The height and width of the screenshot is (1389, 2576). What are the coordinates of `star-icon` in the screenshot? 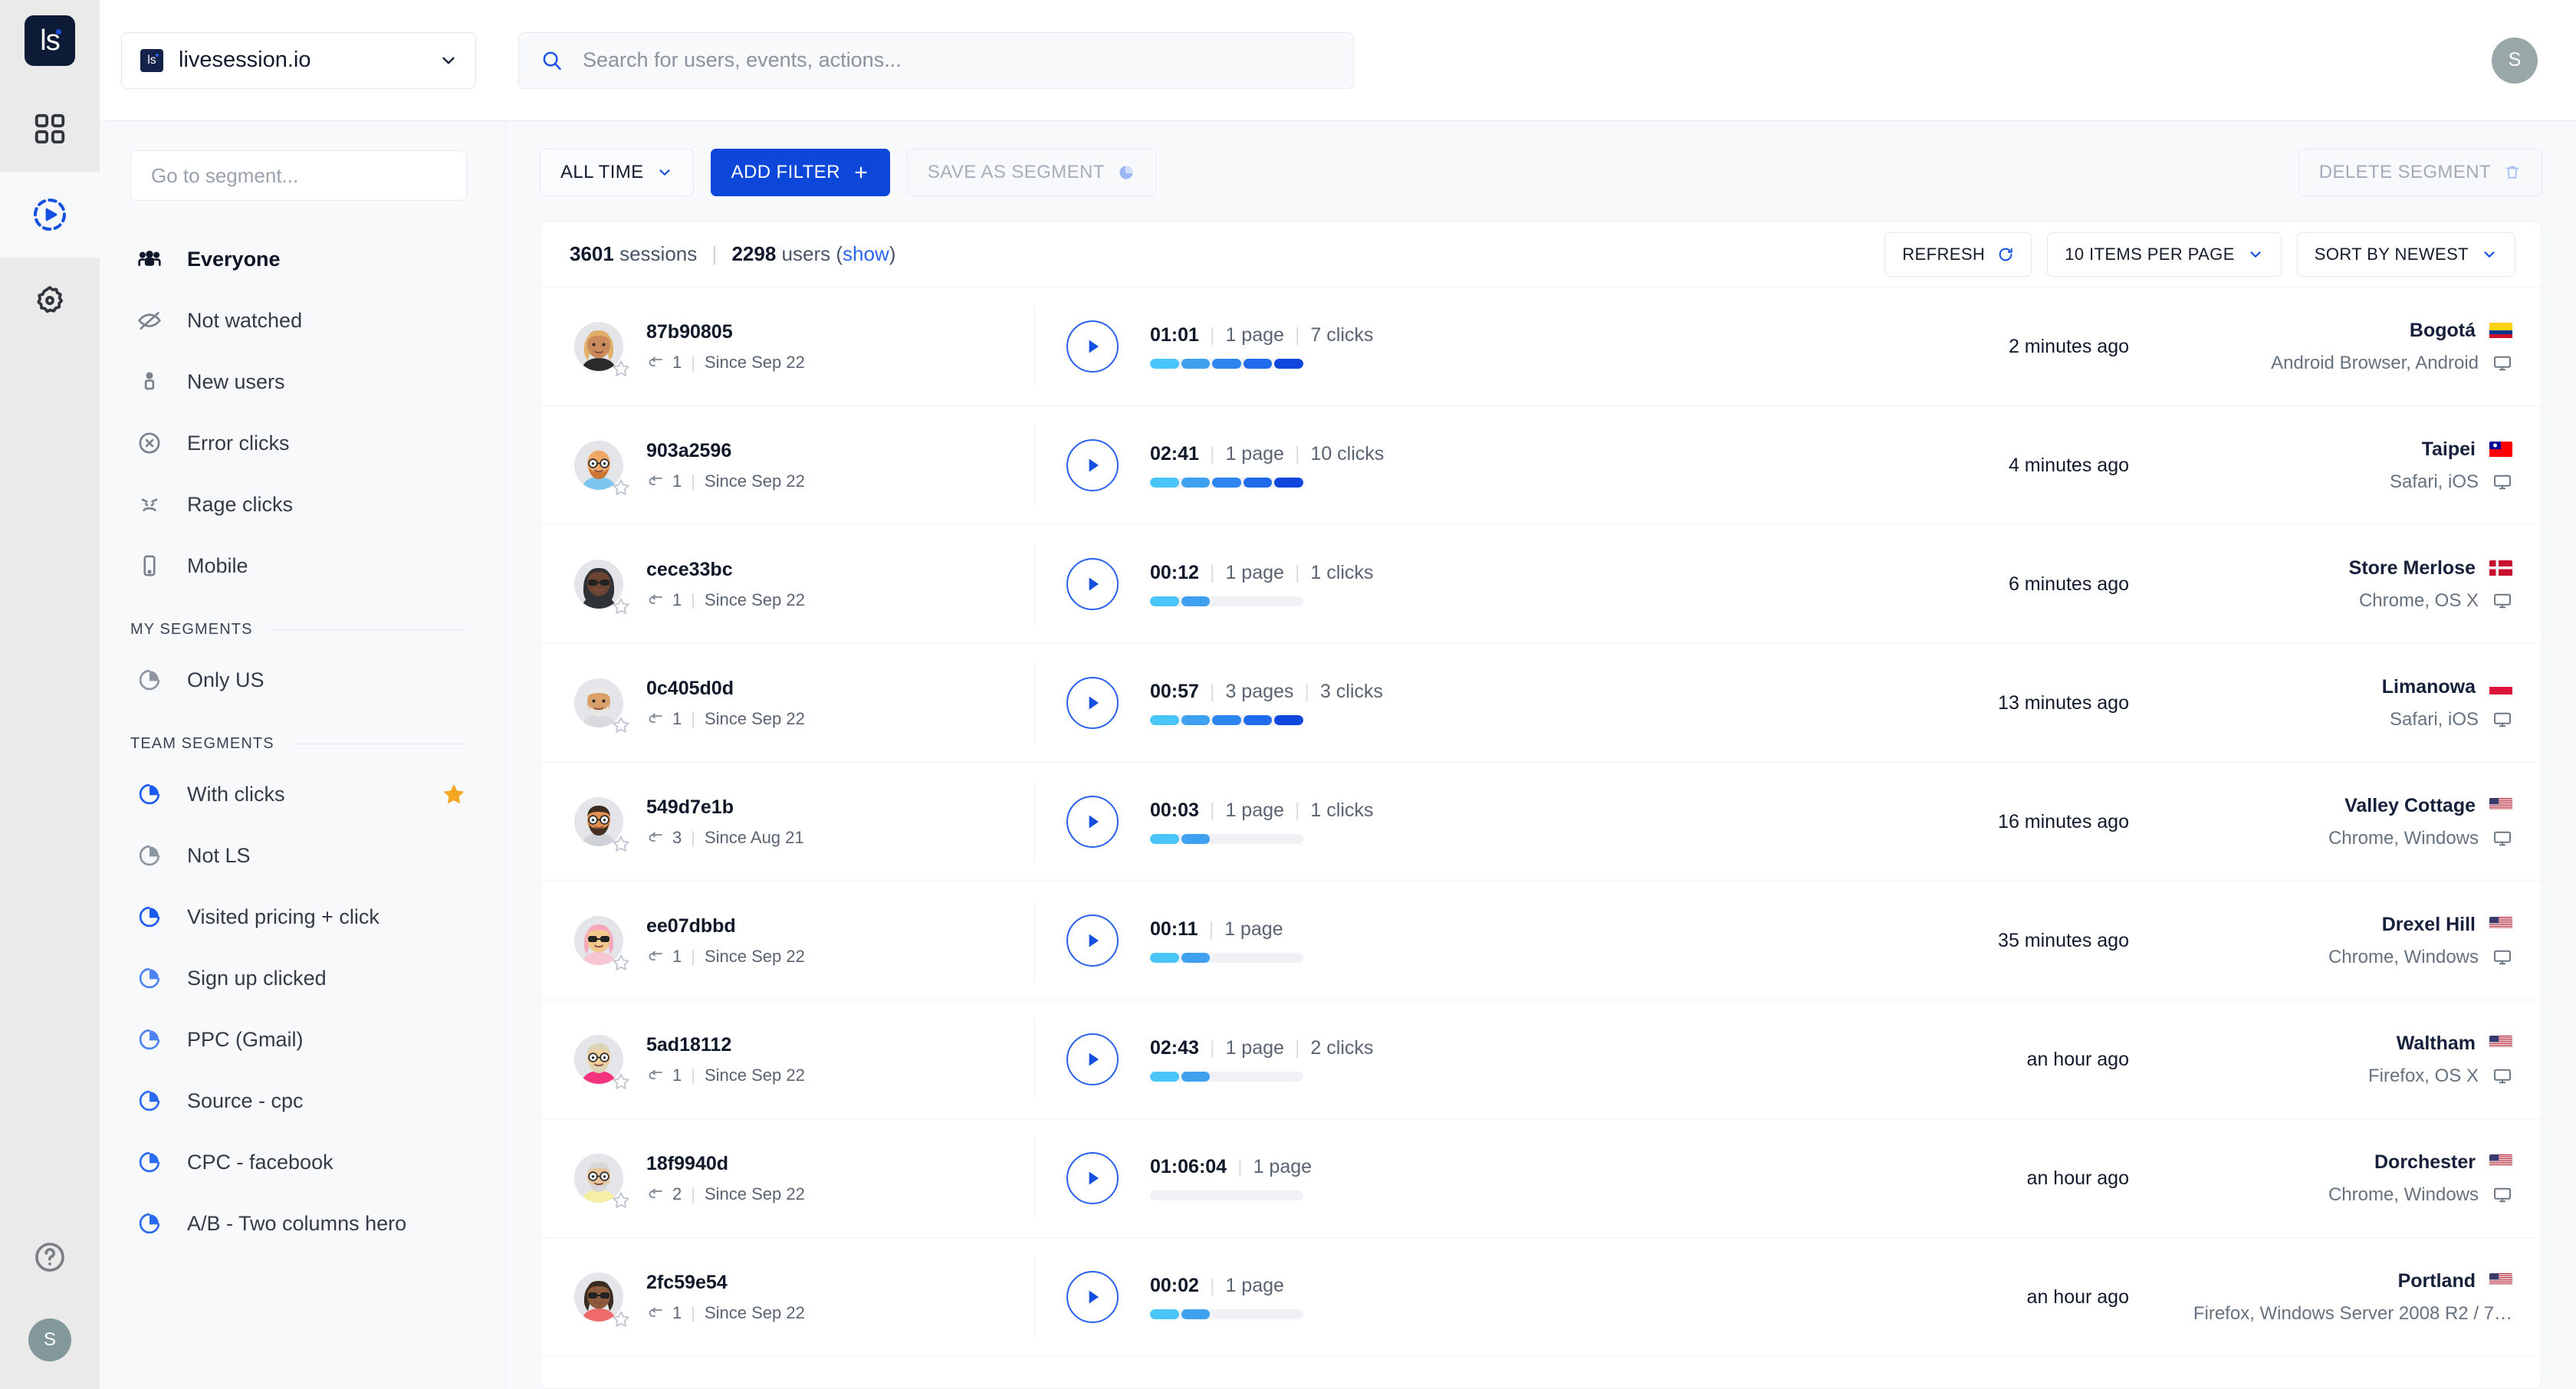 It's located at (454, 794).